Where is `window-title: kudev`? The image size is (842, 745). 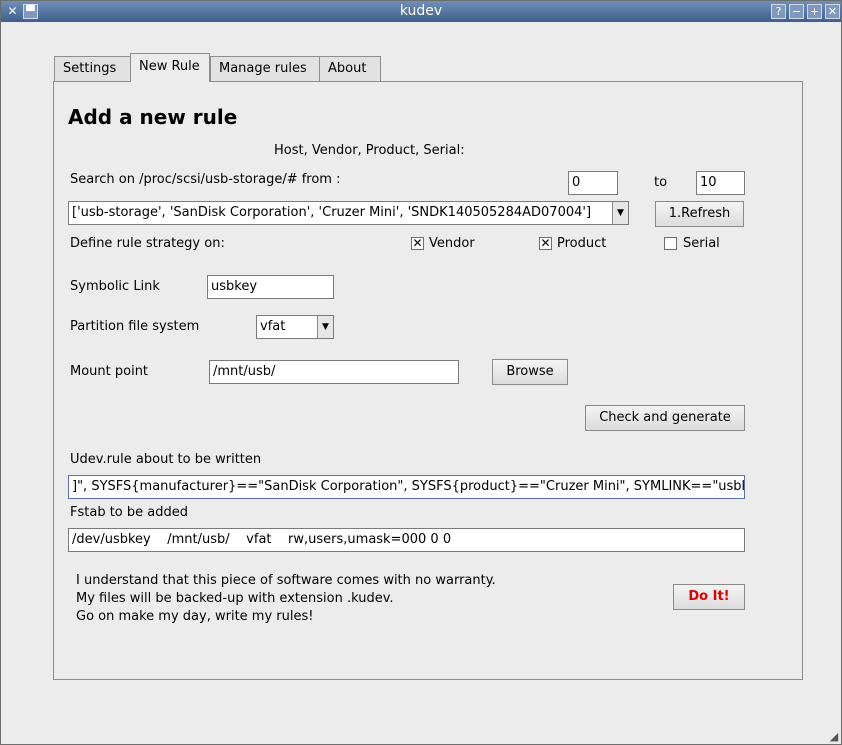
window-title: kudev is located at coordinates (421, 11).